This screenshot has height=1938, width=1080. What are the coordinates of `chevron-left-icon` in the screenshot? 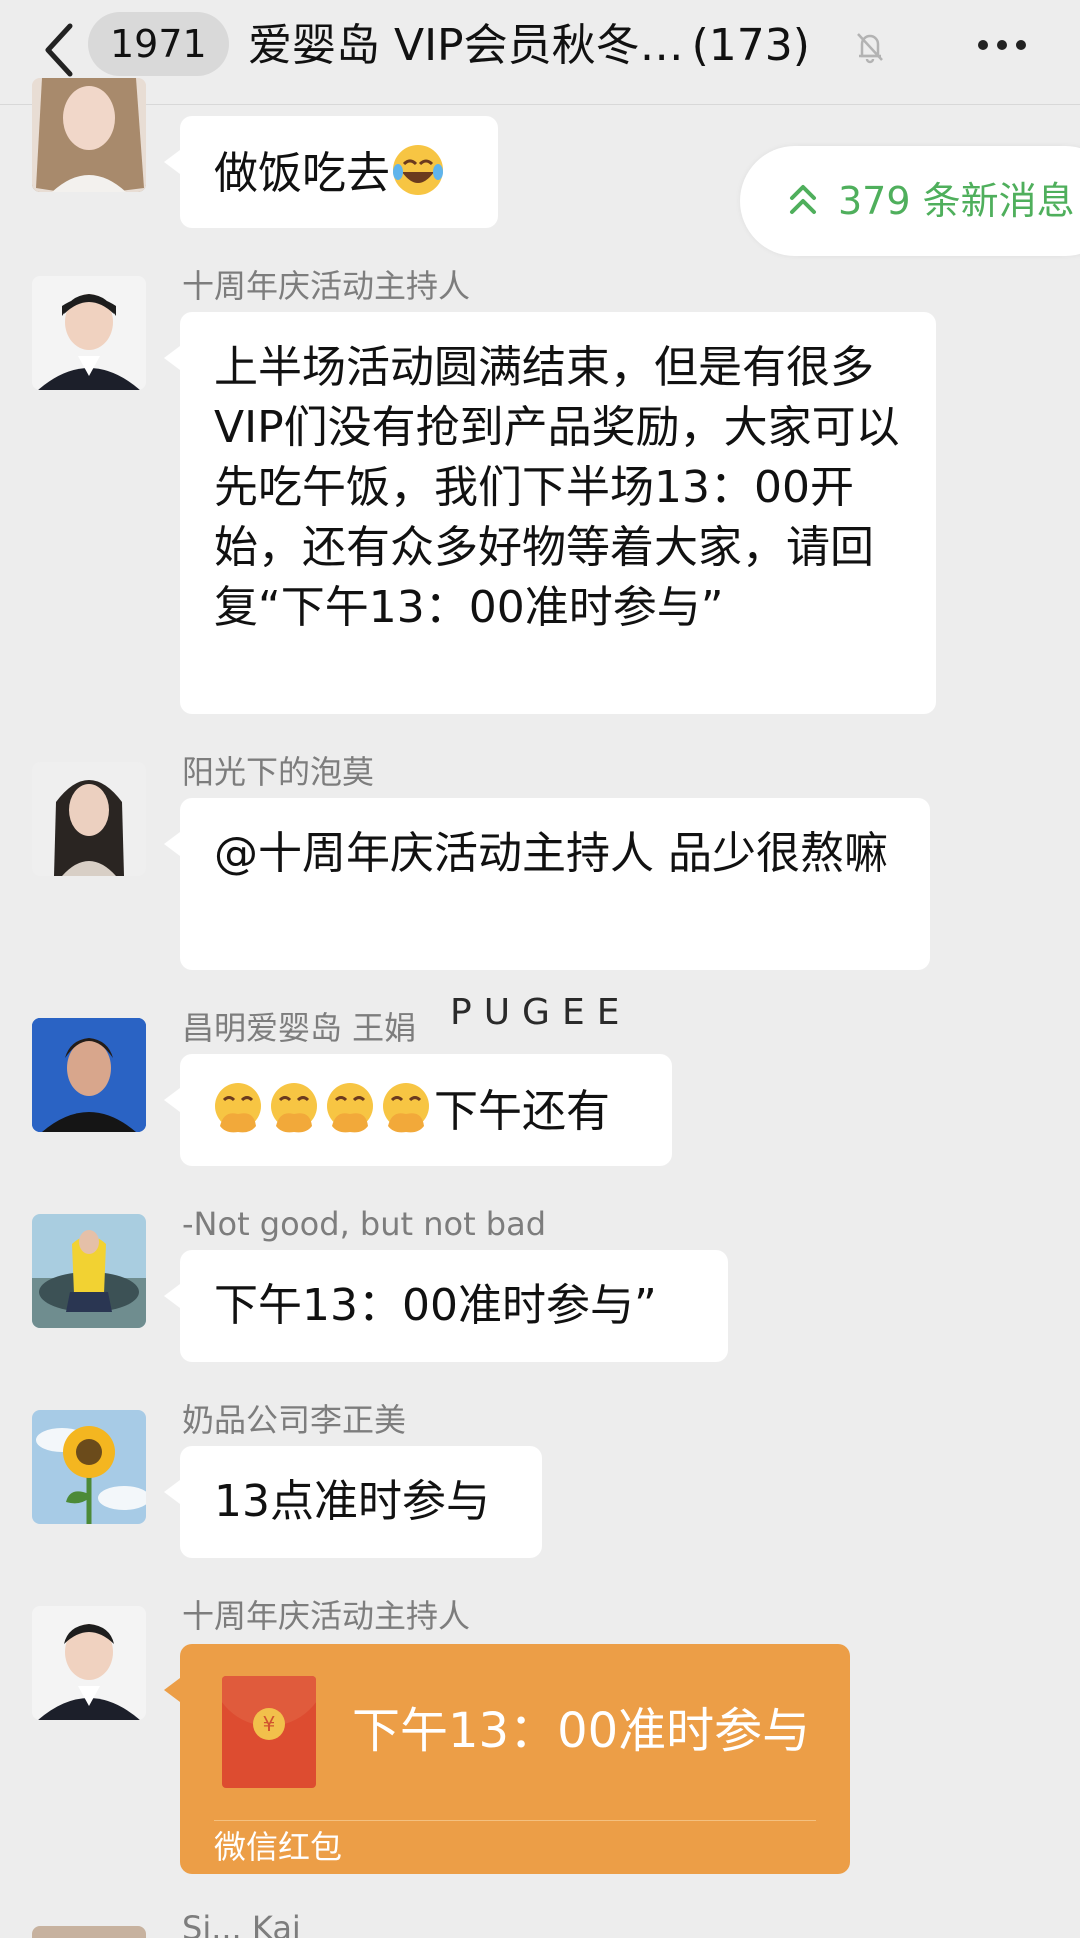 It's located at (60, 50).